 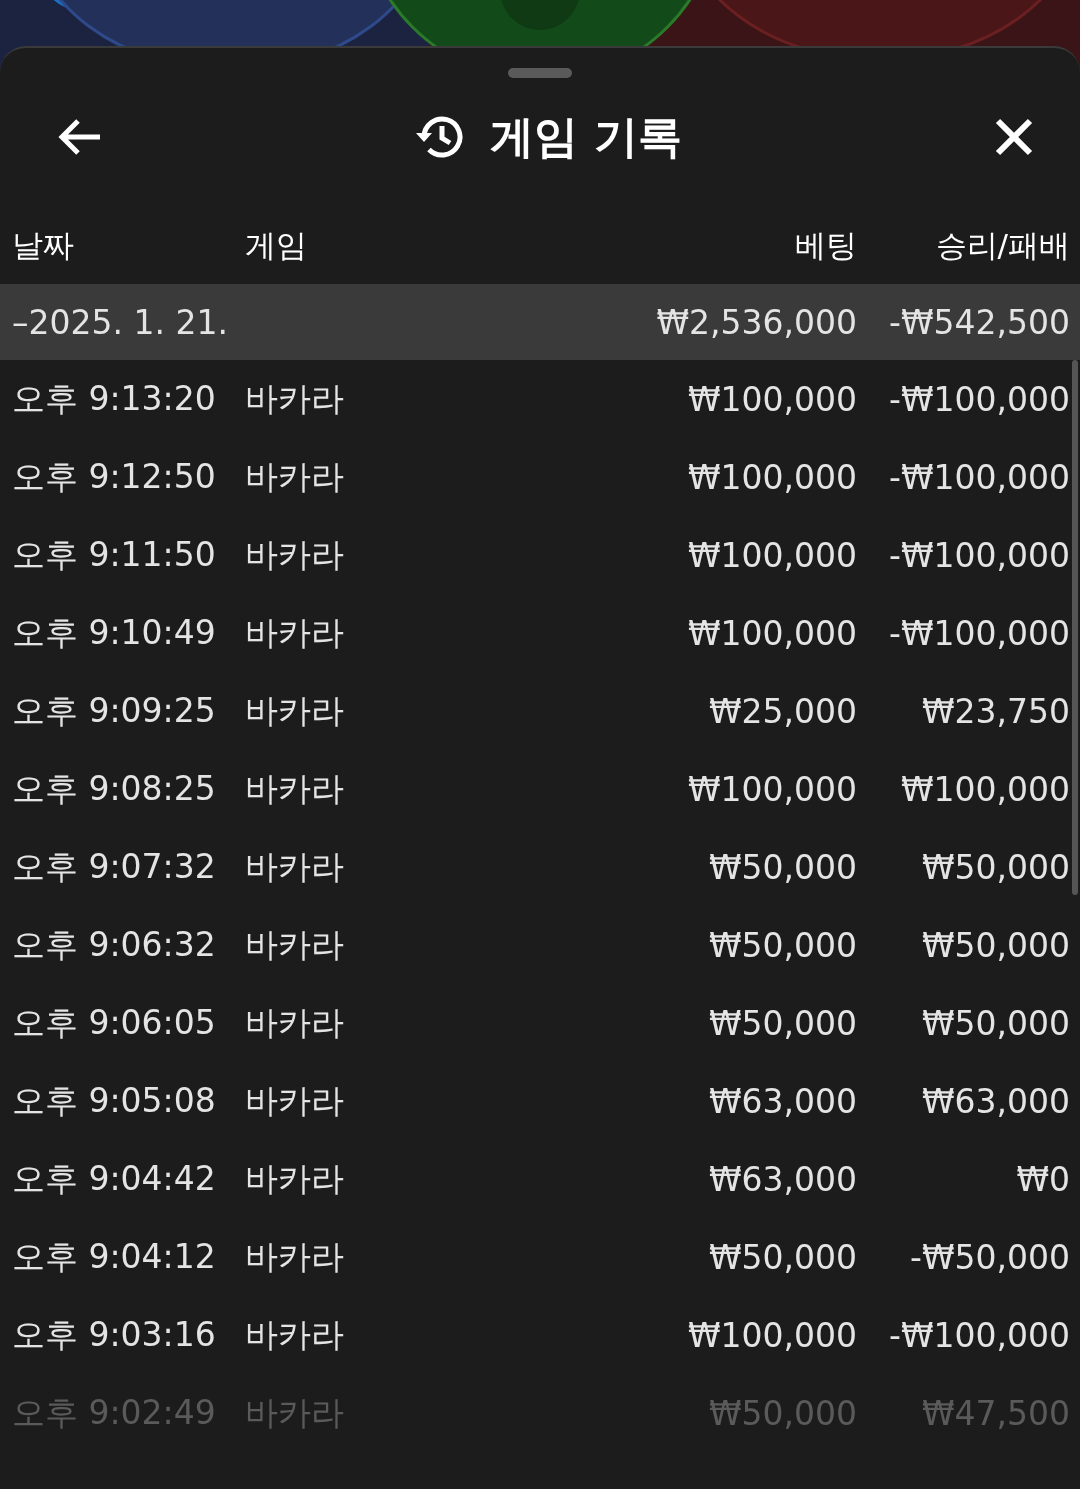 What do you see at coordinates (114, 554) in the screenshot?
I see `time-cell-text: 오후 9:11:50` at bounding box center [114, 554].